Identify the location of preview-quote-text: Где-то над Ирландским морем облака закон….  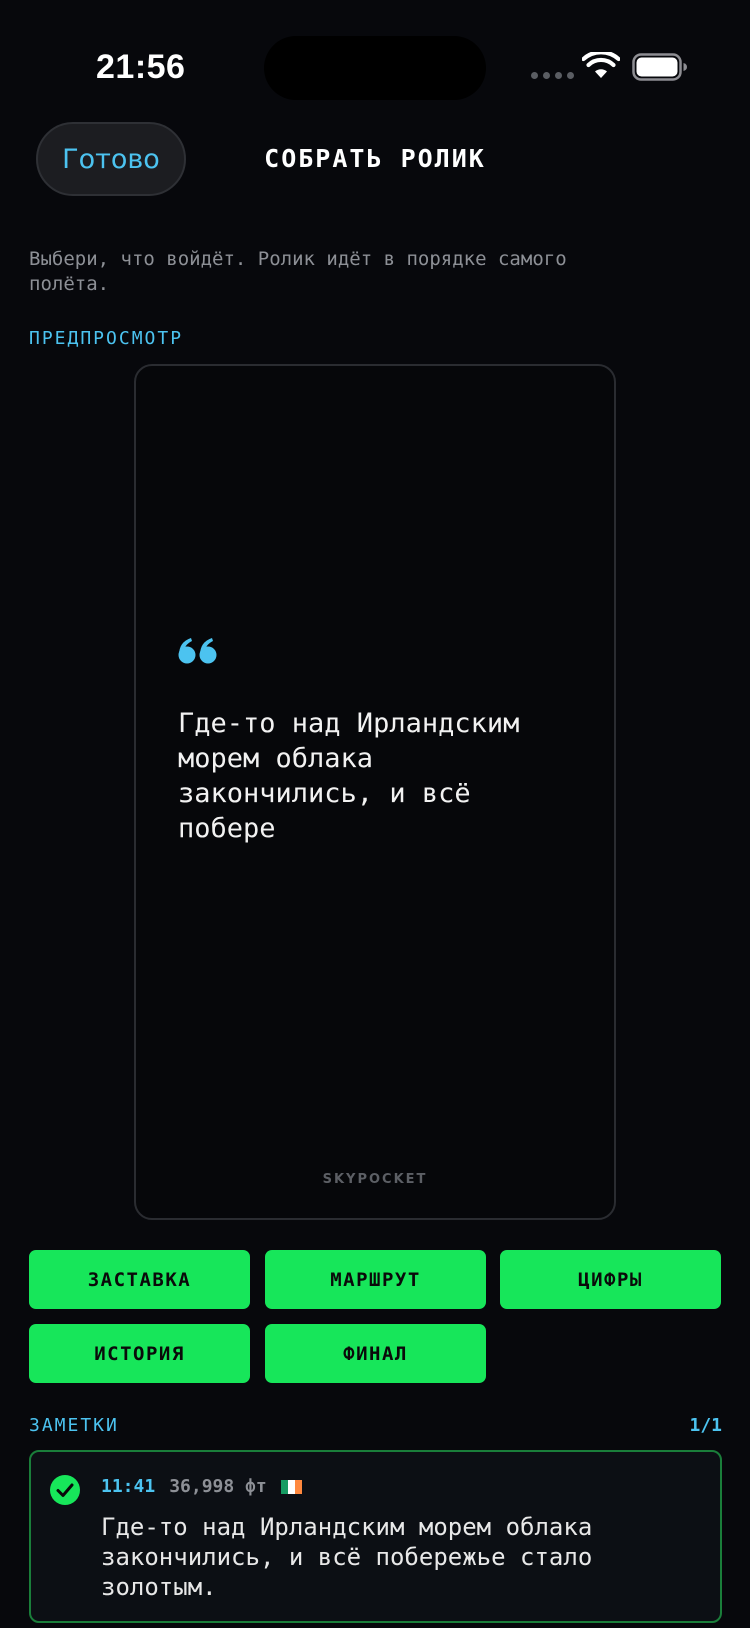
(349, 776).